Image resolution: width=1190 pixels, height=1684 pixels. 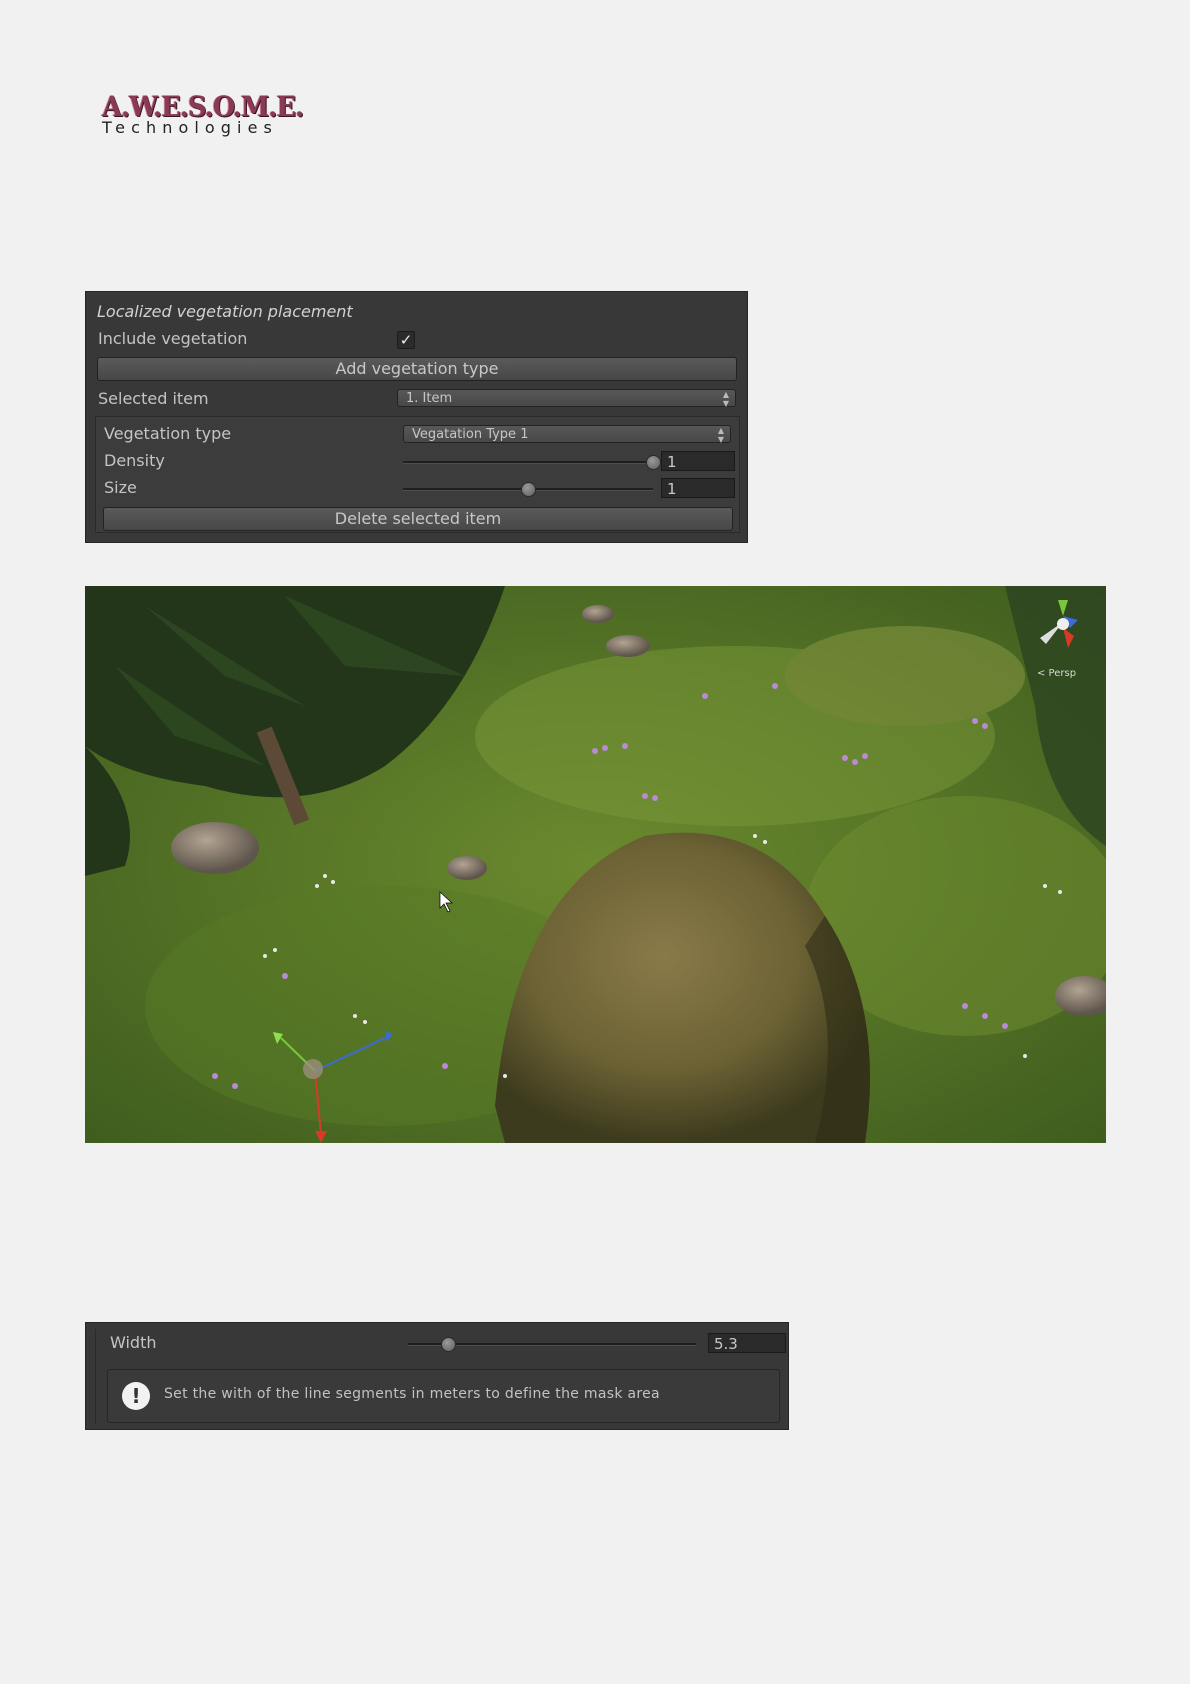 I want to click on delete-selected-item-button: Delete selected item, so click(x=418, y=519).